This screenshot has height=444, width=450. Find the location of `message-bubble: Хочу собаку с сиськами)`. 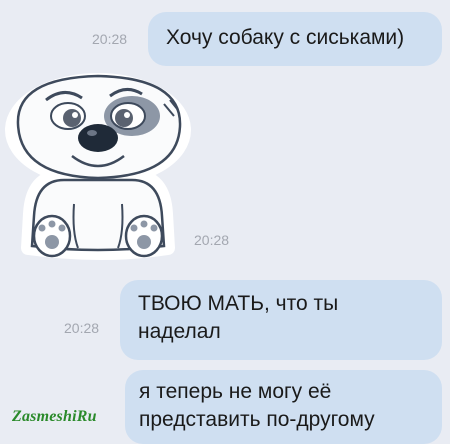

message-bubble: Хочу собаку с сиськами) is located at coordinates (295, 39).